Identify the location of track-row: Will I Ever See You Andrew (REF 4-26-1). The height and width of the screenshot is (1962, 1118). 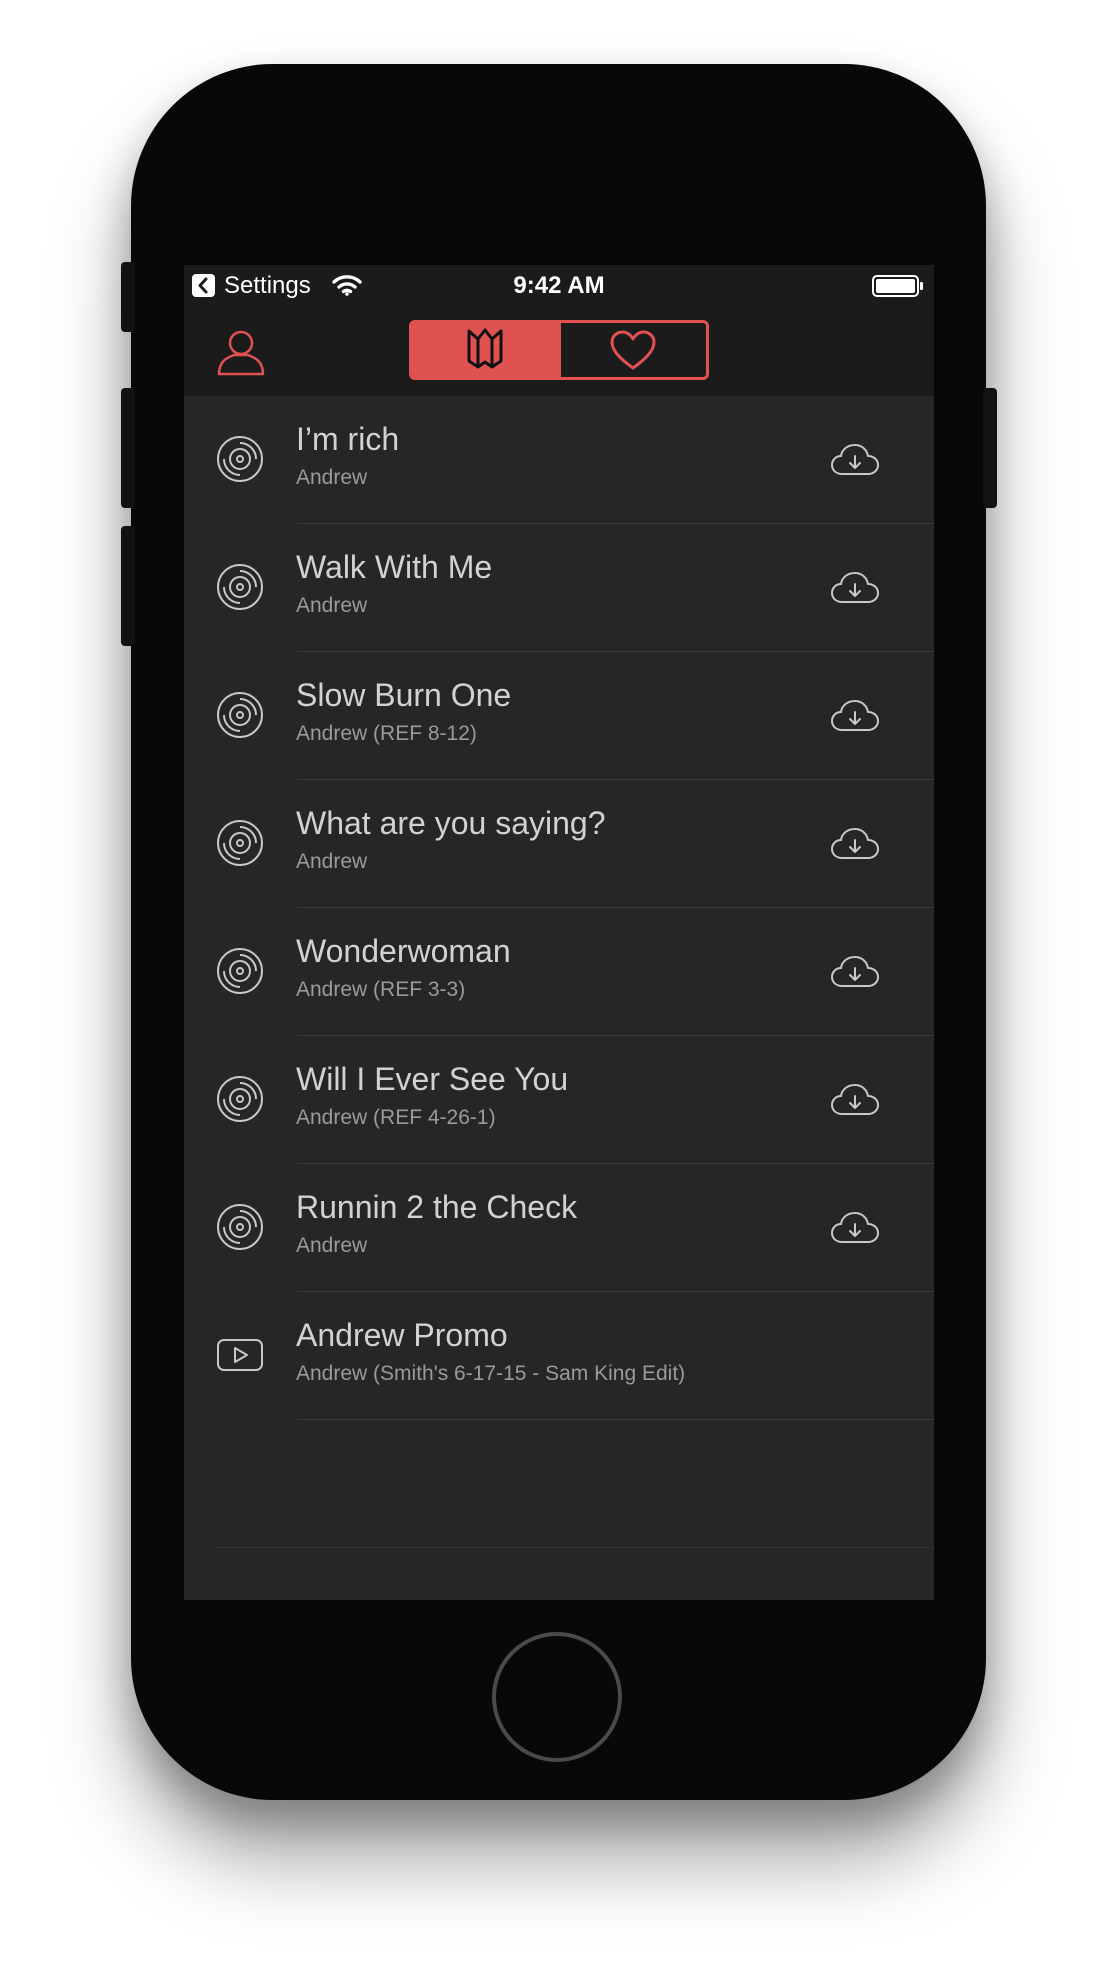
(559, 1100).